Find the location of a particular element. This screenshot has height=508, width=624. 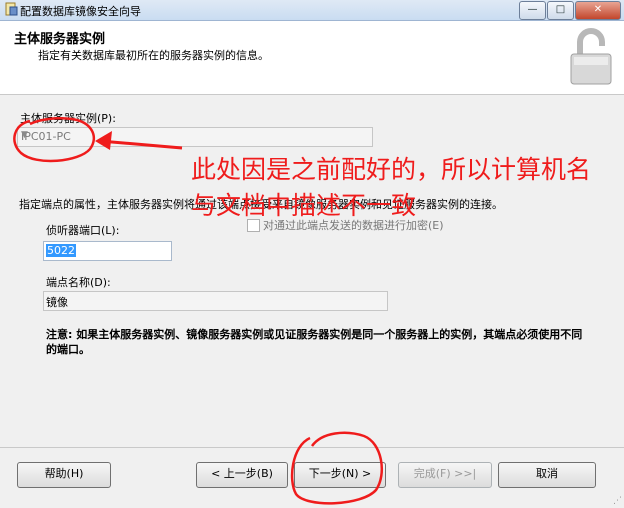

annotation-arrow is located at coordinates (141, 144).